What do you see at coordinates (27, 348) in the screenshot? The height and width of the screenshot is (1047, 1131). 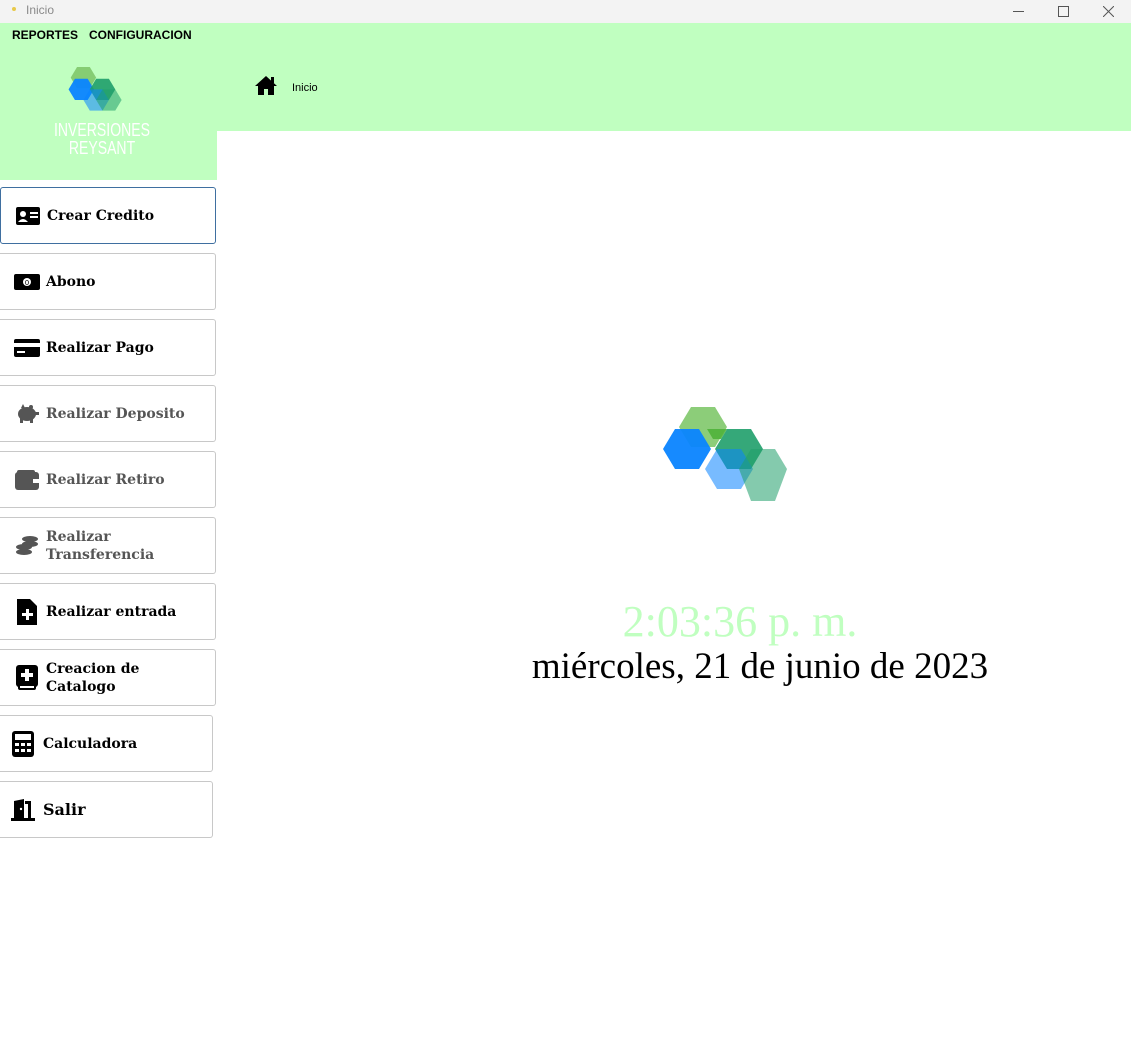 I see `credit-card-icon` at bounding box center [27, 348].